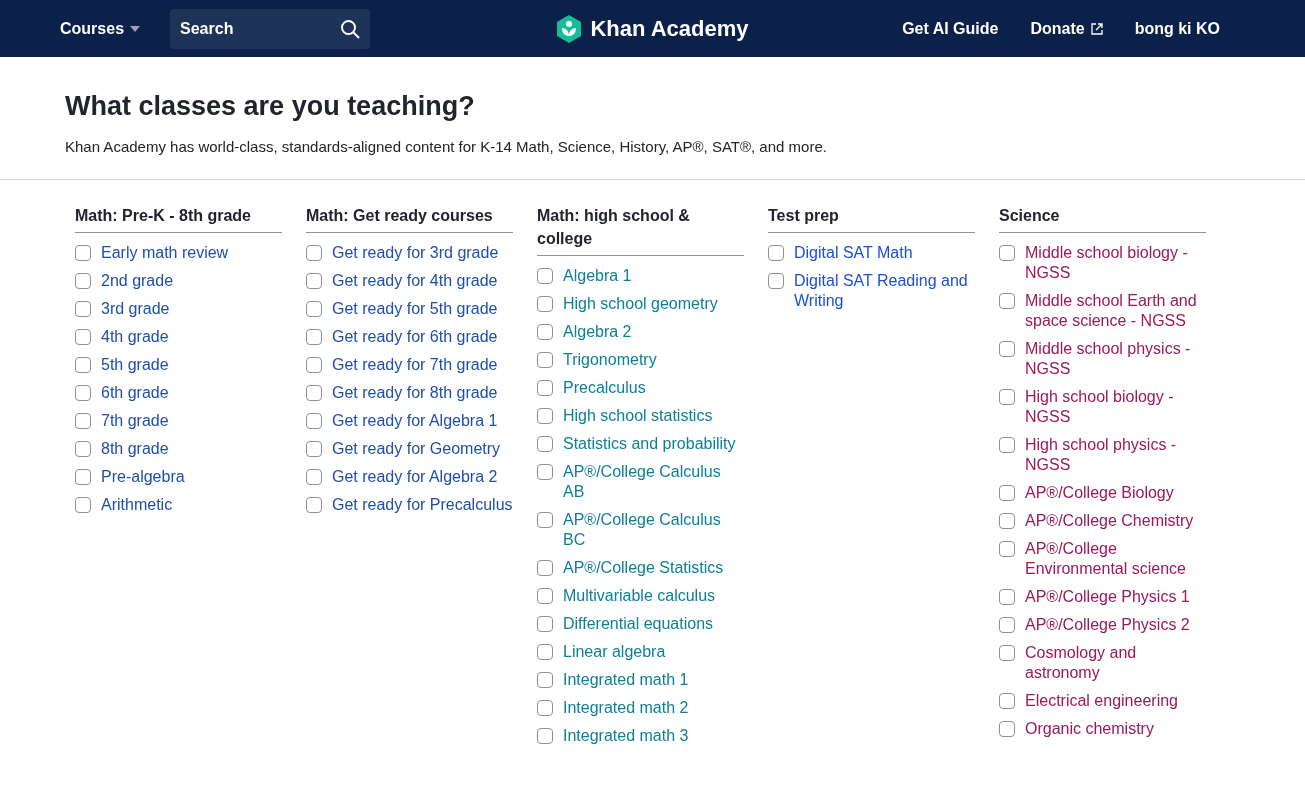 This screenshot has height=793, width=1305. What do you see at coordinates (100, 28) in the screenshot?
I see `courses-menu-button: Courses` at bounding box center [100, 28].